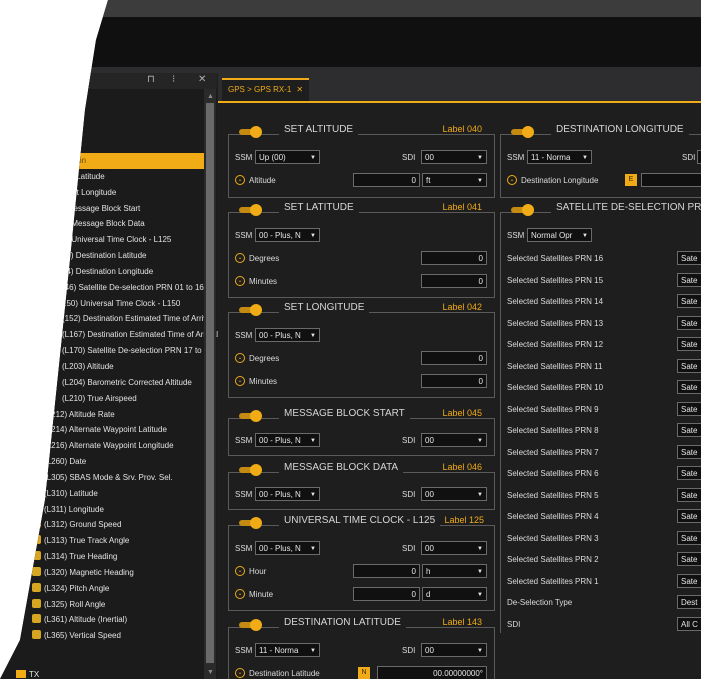  I want to click on ssm-select: Normal Opr ▼, so click(559, 235).